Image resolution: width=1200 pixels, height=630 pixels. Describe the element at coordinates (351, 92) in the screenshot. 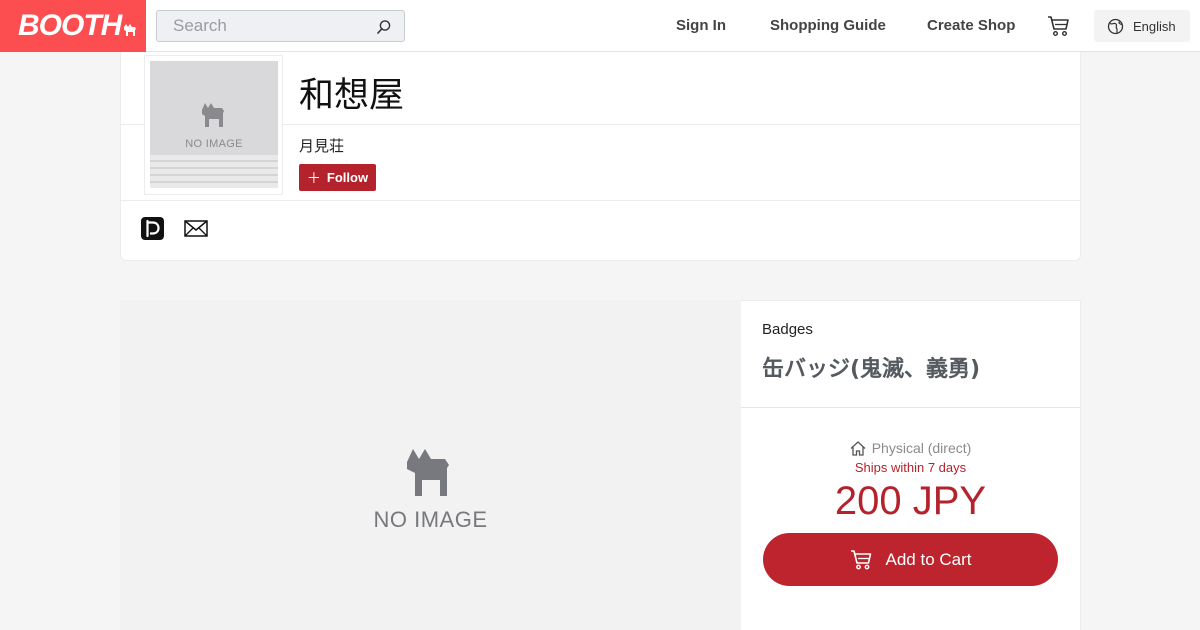

I see `shop-name: 和想屋` at that location.